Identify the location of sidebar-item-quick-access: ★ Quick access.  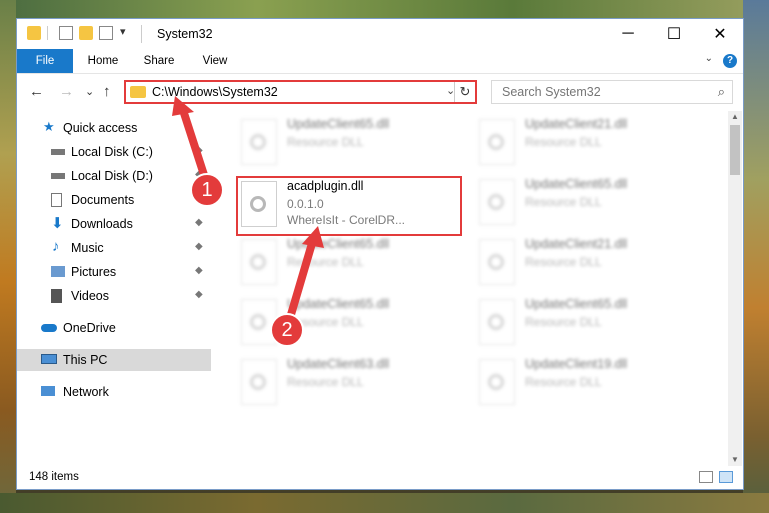
(114, 128).